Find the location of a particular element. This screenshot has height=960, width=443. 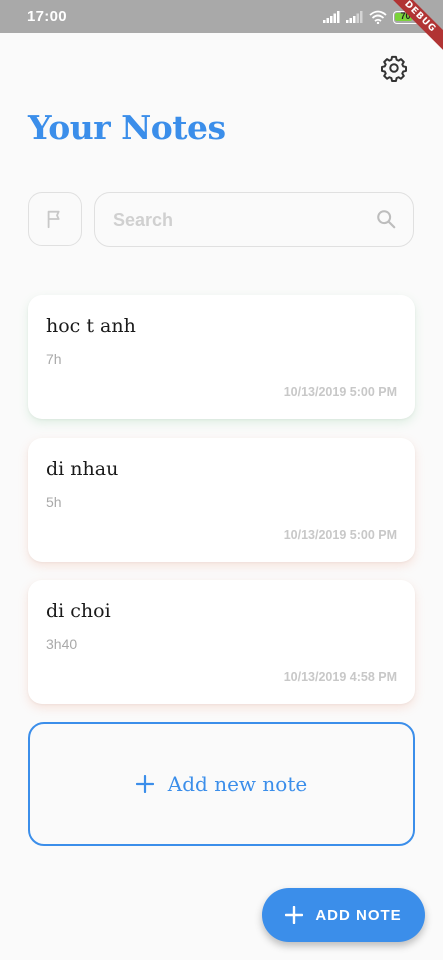

filter-flag-button is located at coordinates (55, 219).